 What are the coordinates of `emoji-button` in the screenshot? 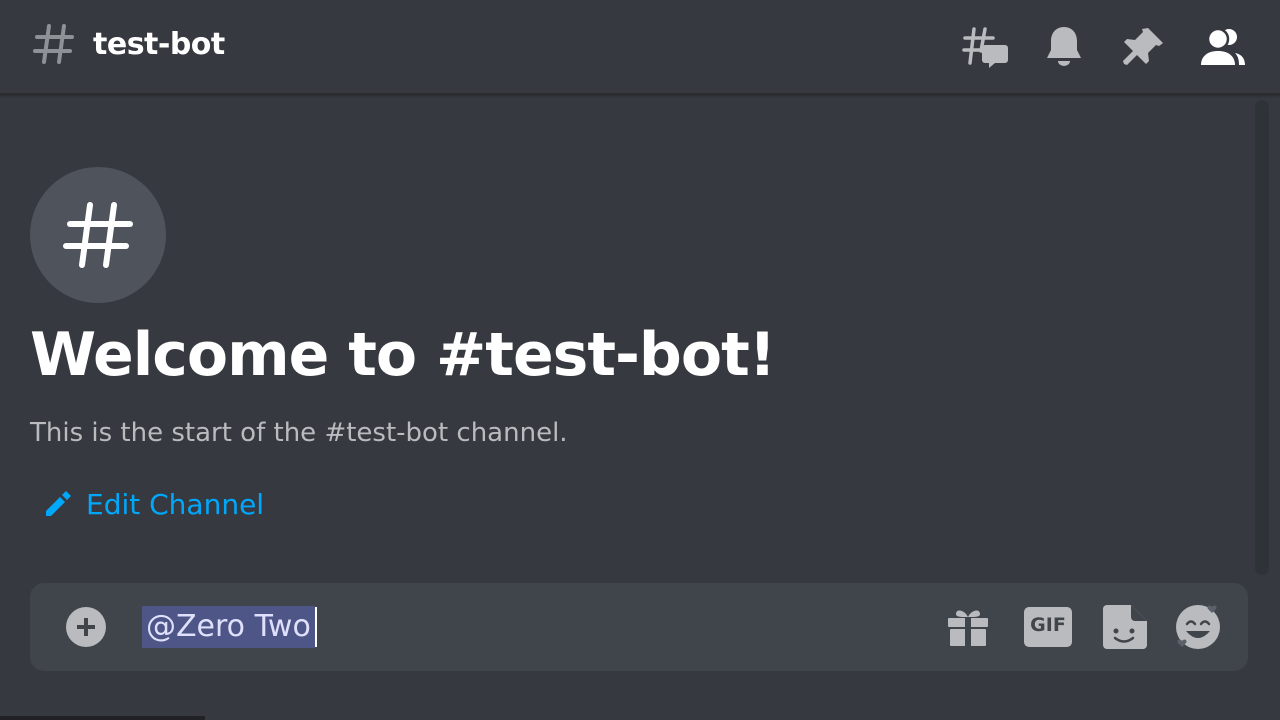 It's located at (1198, 627).